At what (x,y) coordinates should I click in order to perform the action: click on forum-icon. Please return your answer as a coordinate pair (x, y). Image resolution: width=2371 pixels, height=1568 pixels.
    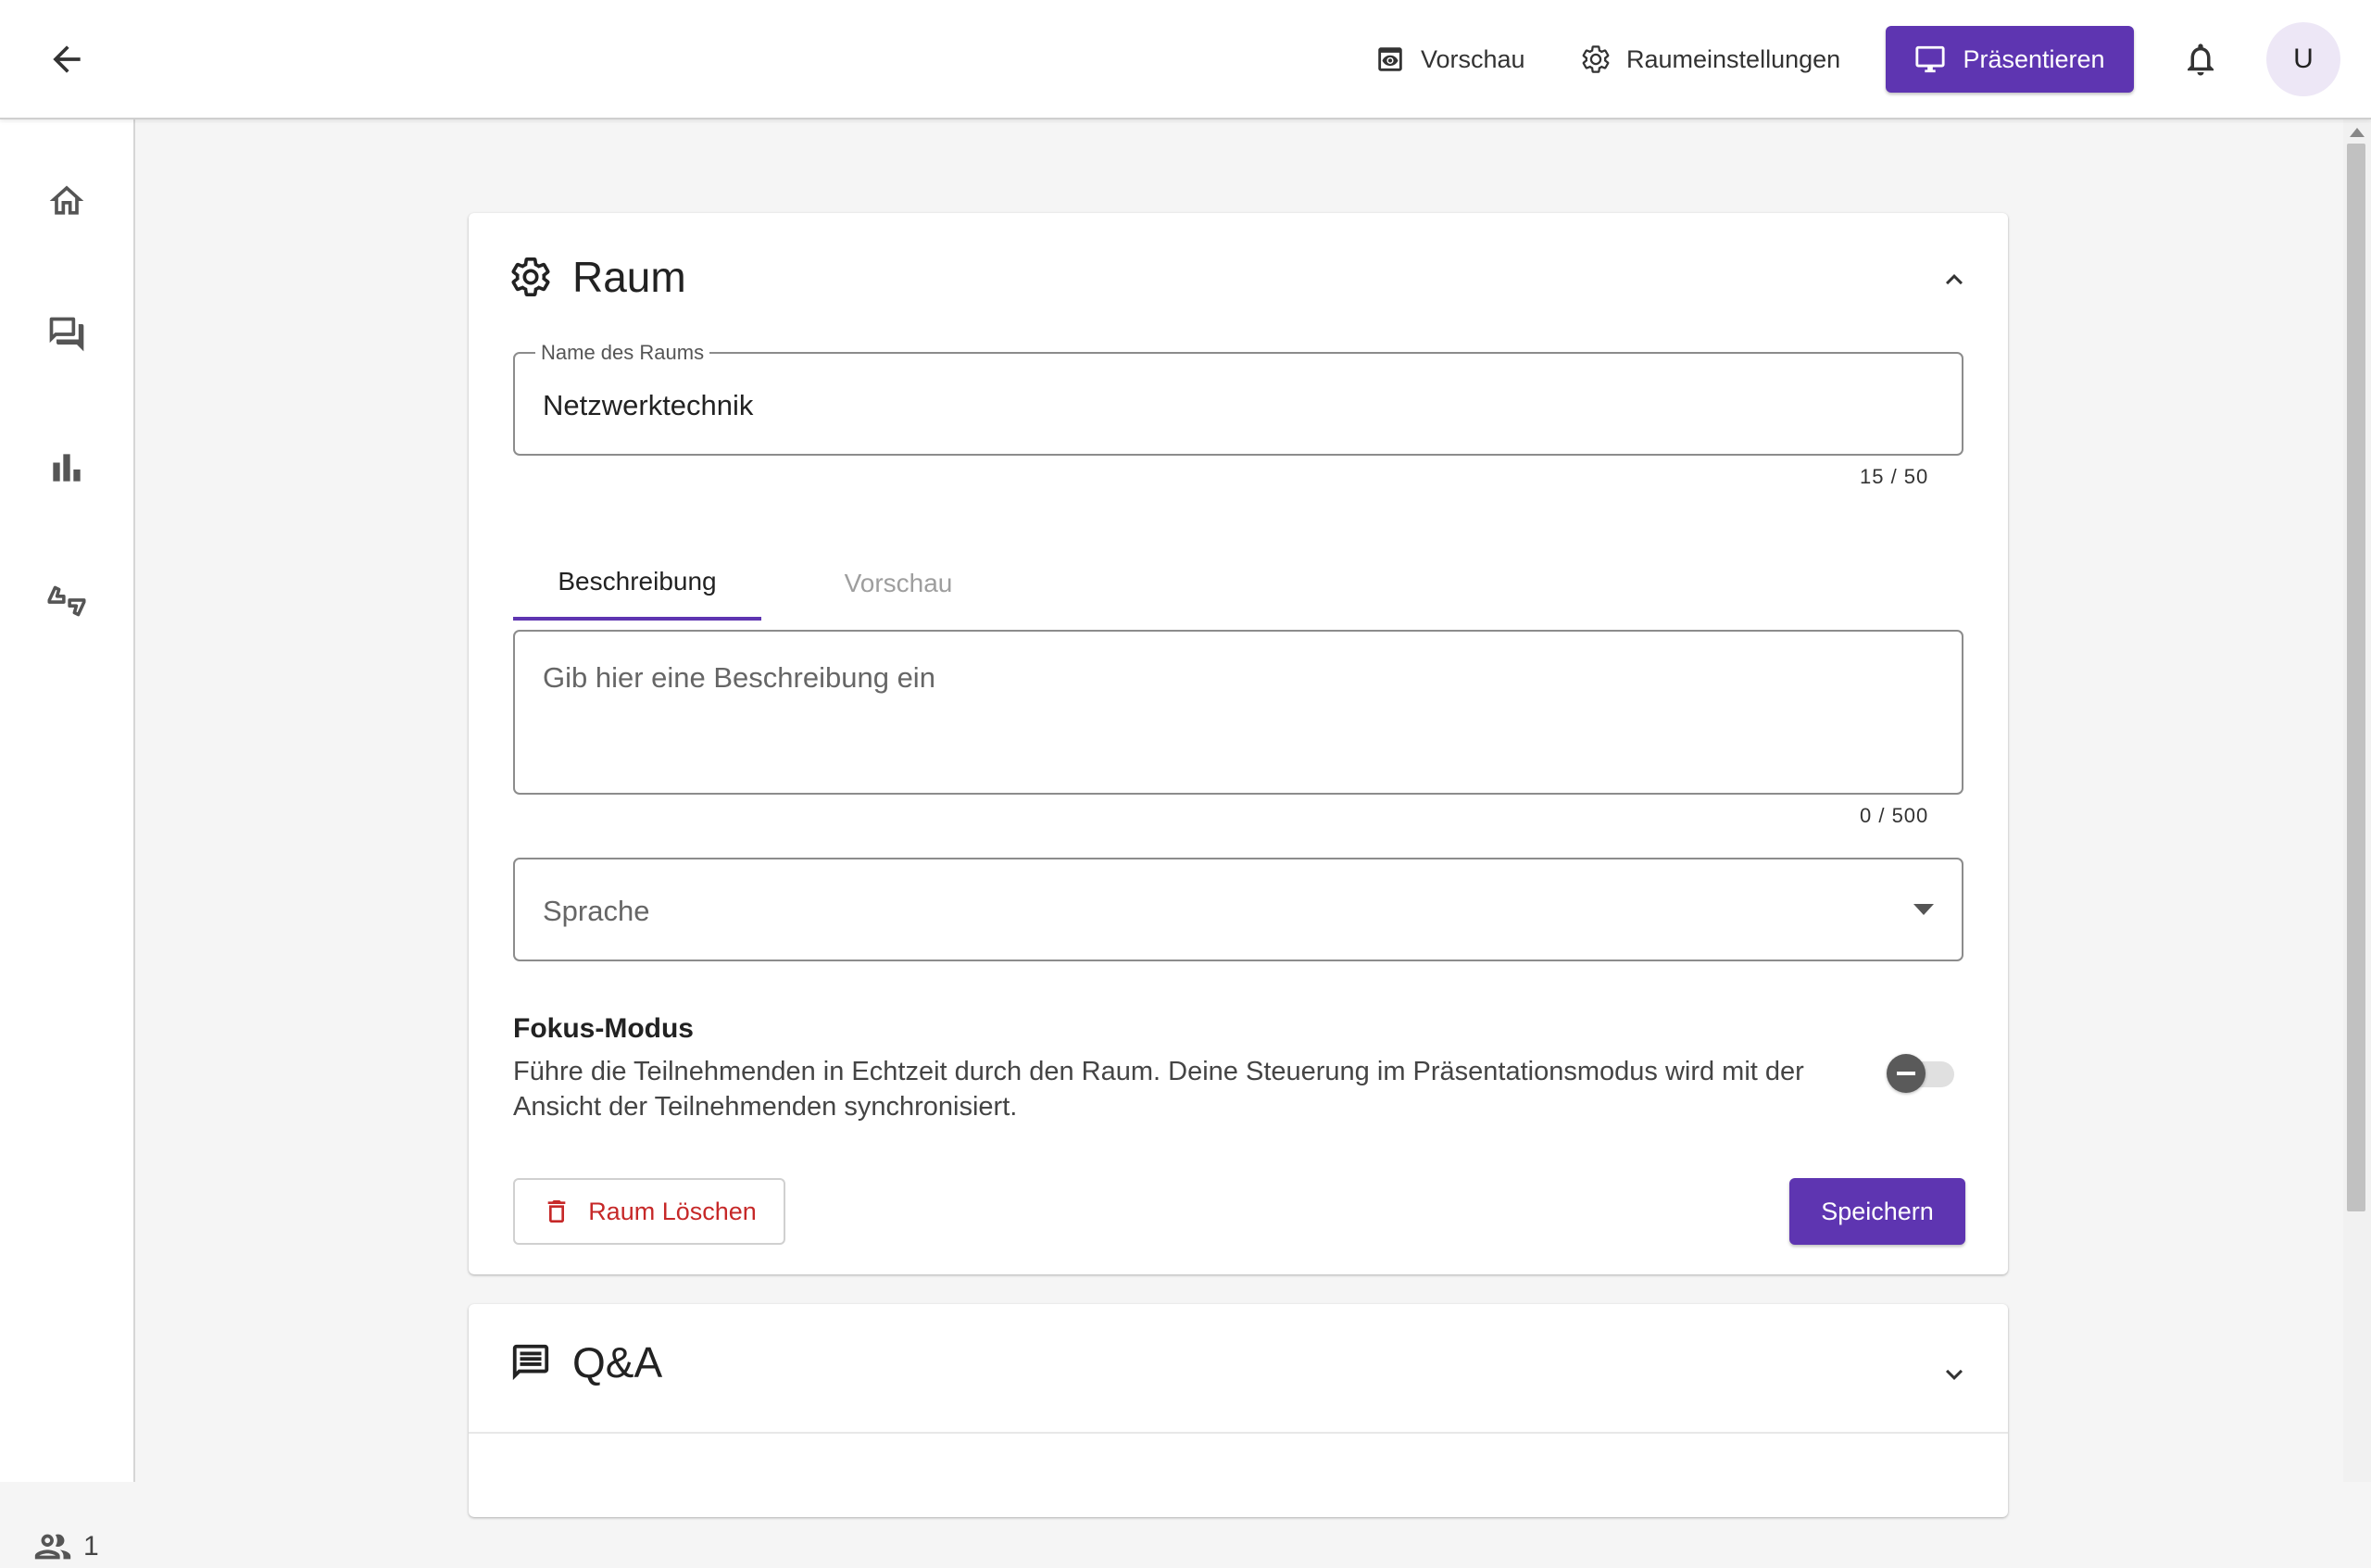
    Looking at the image, I should click on (66, 335).